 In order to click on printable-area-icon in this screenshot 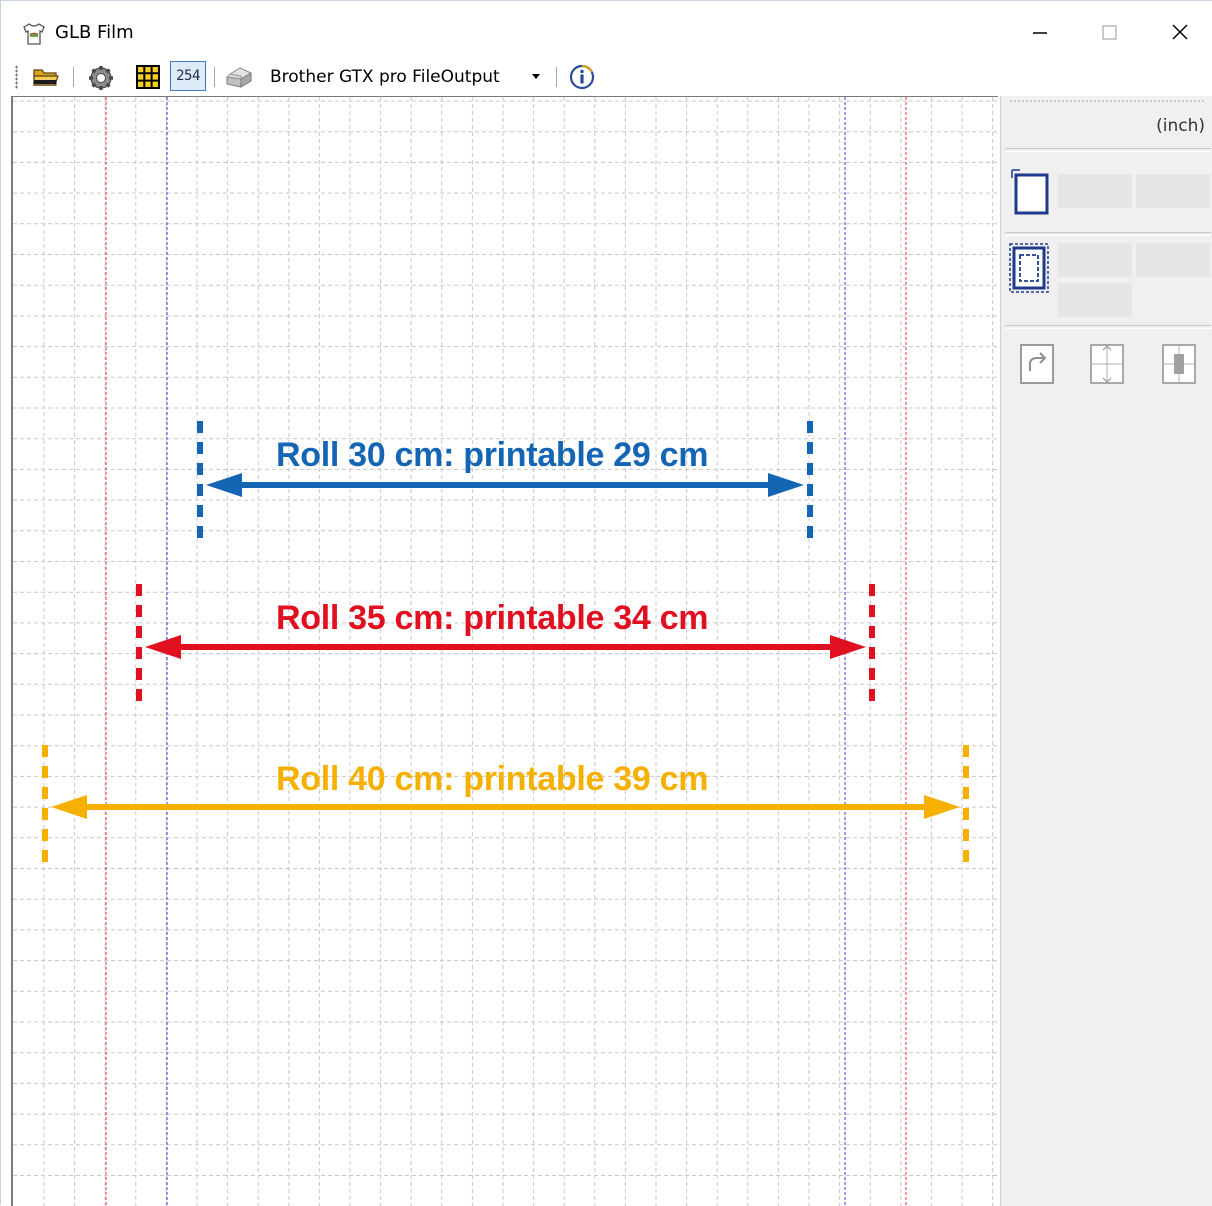, I will do `click(1029, 268)`.